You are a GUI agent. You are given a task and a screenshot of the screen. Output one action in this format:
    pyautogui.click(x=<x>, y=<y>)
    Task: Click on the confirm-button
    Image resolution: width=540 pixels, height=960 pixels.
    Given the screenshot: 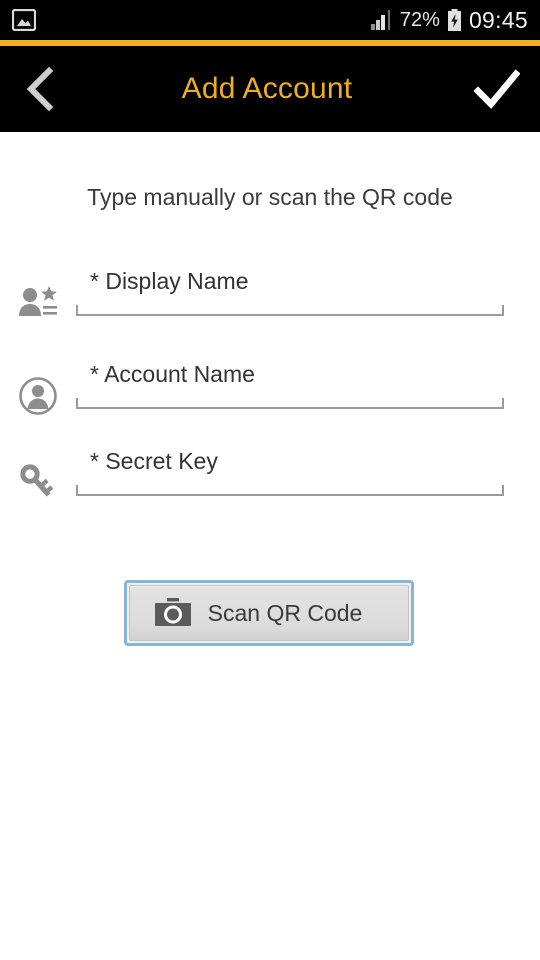 What is the action you would take?
    pyautogui.click(x=497, y=89)
    